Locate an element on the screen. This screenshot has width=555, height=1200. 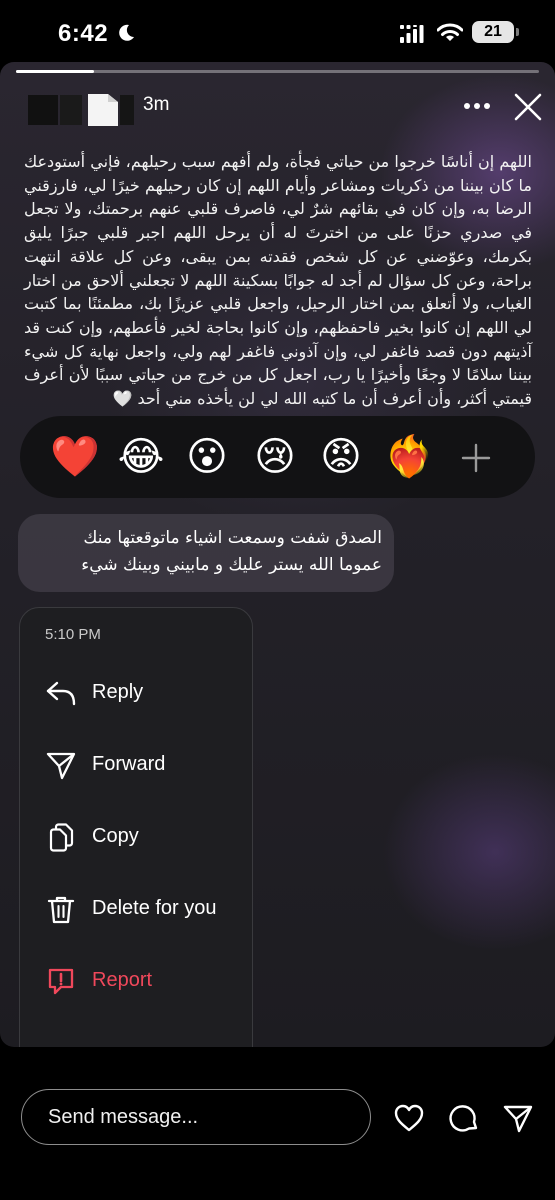
status-bar: 6:42 21 is located at coordinates (277, 32).